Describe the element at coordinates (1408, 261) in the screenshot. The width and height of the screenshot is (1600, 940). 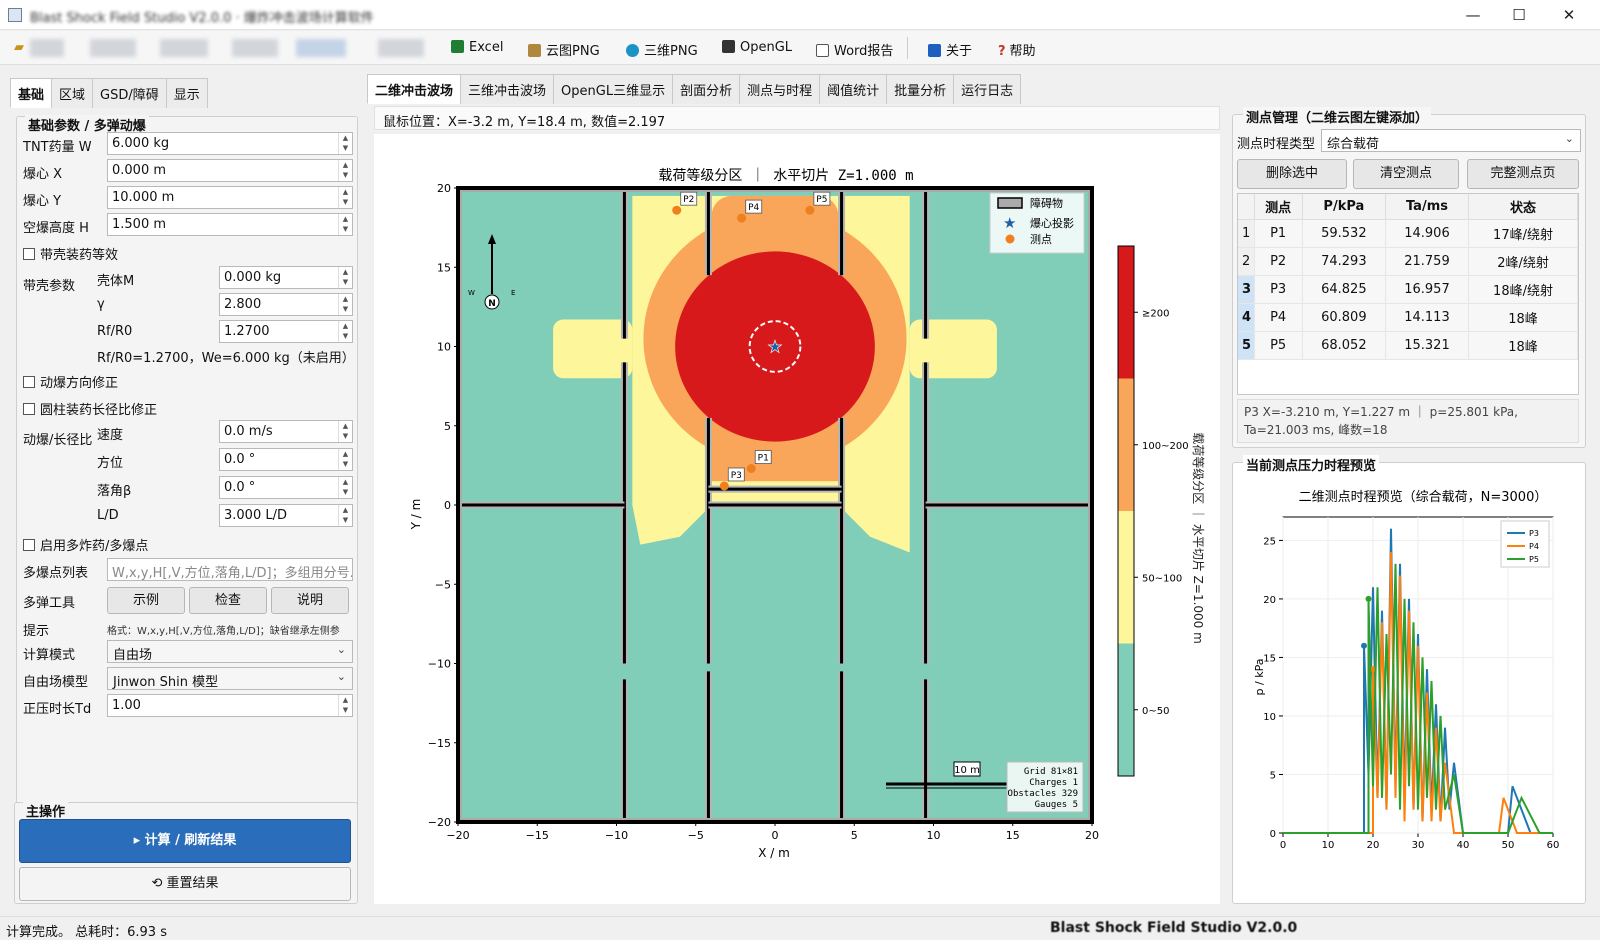
I see `table-row: 2 P2 74.293 21.759 2峰/绕射` at that location.